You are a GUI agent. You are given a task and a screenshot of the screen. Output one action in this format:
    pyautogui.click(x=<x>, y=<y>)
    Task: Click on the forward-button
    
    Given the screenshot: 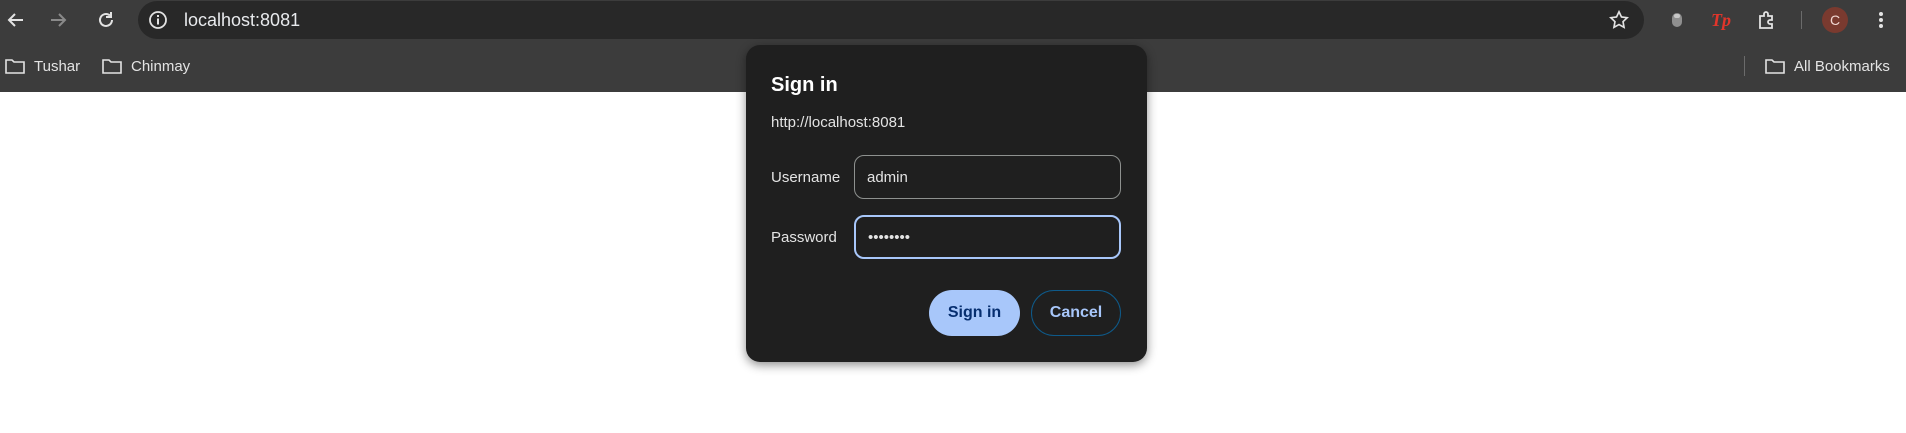 What is the action you would take?
    pyautogui.click(x=58, y=20)
    